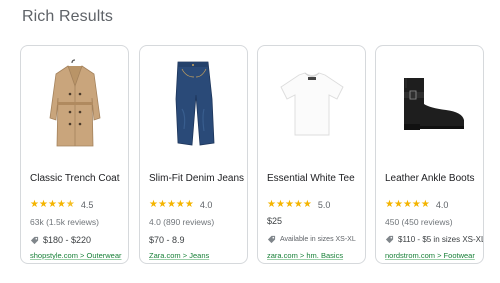 Image resolution: width=500 pixels, height=283 pixels. I want to click on price-row: $110 - $5 in sizes XS-XL, so click(434, 239).